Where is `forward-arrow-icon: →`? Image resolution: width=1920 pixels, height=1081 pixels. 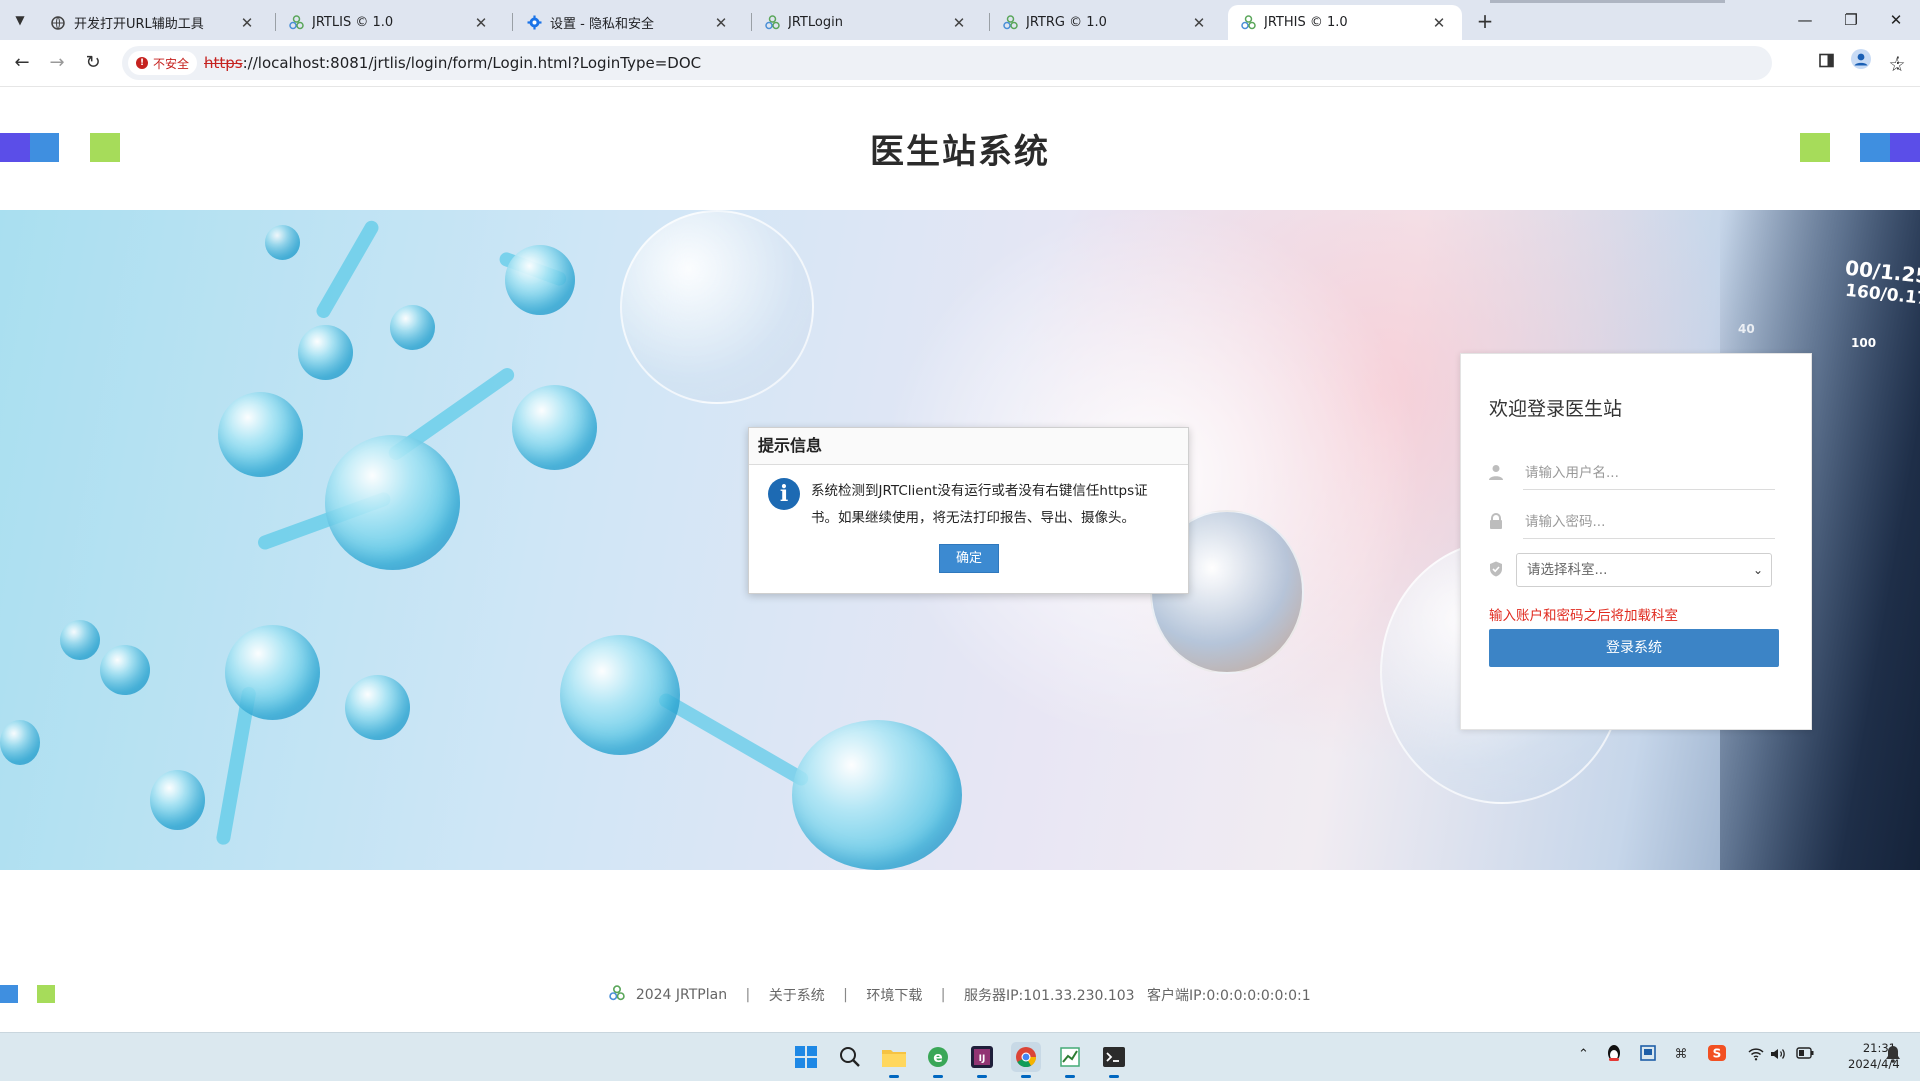 forward-arrow-icon: → is located at coordinates (57, 63).